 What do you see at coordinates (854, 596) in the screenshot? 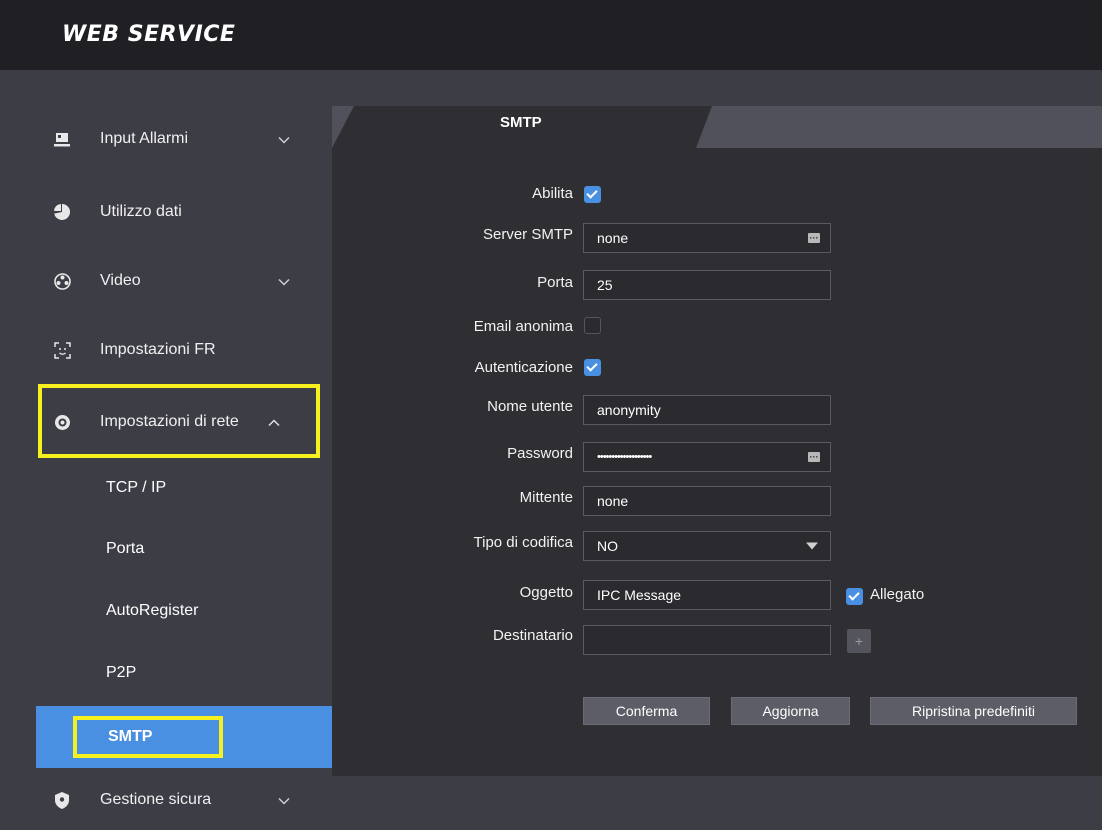
I see `attachment-checkbox` at bounding box center [854, 596].